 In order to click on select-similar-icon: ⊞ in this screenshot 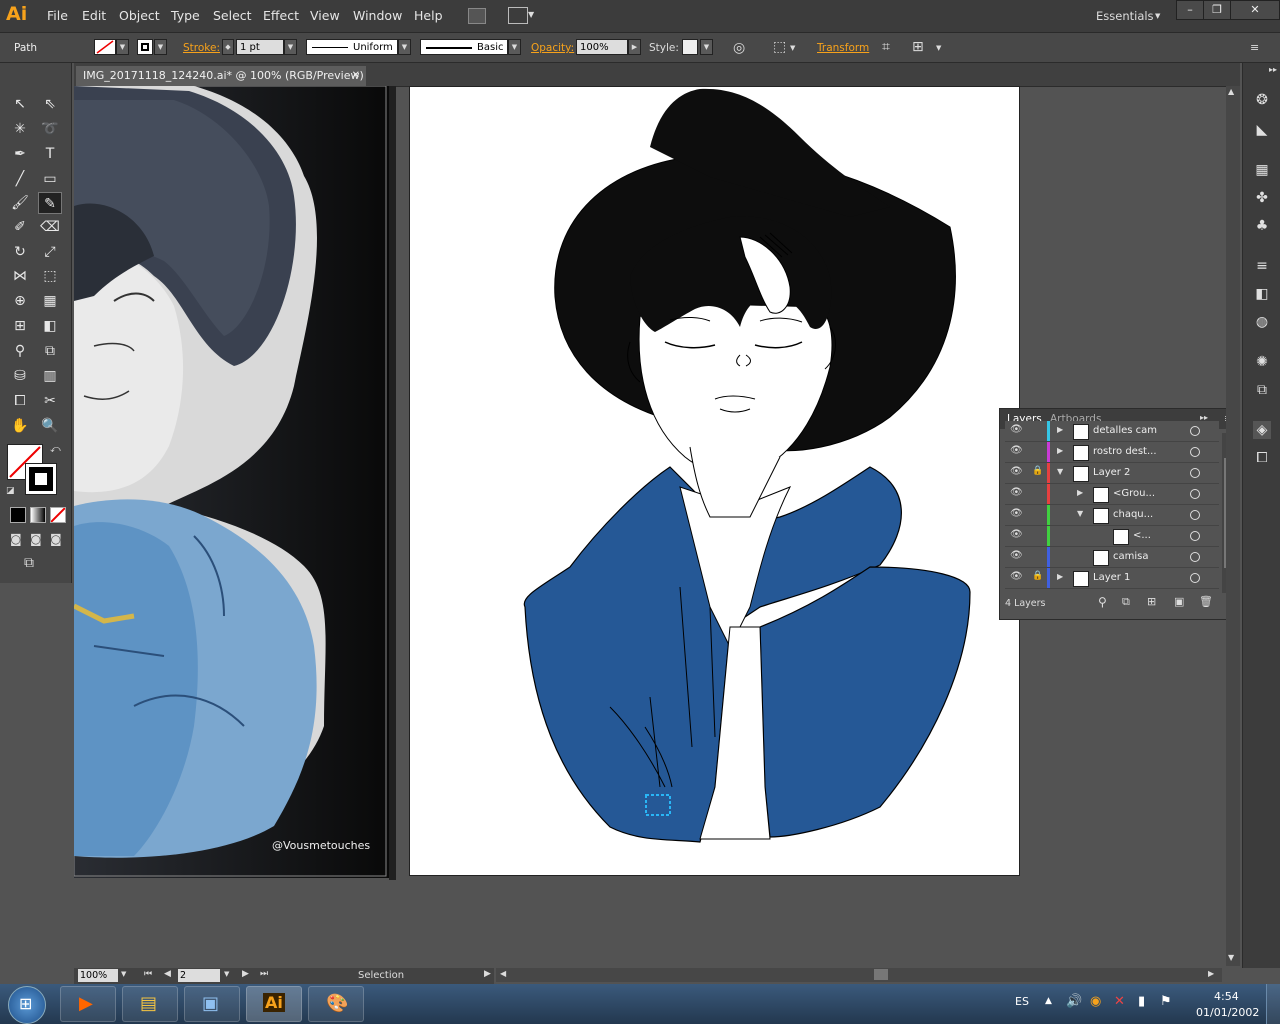, I will do `click(918, 47)`.